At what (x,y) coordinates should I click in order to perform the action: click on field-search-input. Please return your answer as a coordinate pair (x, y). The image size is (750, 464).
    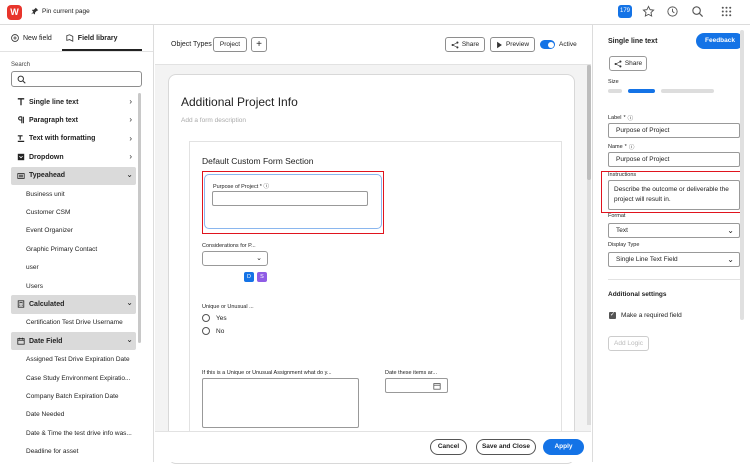
    Looking at the image, I should click on (76, 79).